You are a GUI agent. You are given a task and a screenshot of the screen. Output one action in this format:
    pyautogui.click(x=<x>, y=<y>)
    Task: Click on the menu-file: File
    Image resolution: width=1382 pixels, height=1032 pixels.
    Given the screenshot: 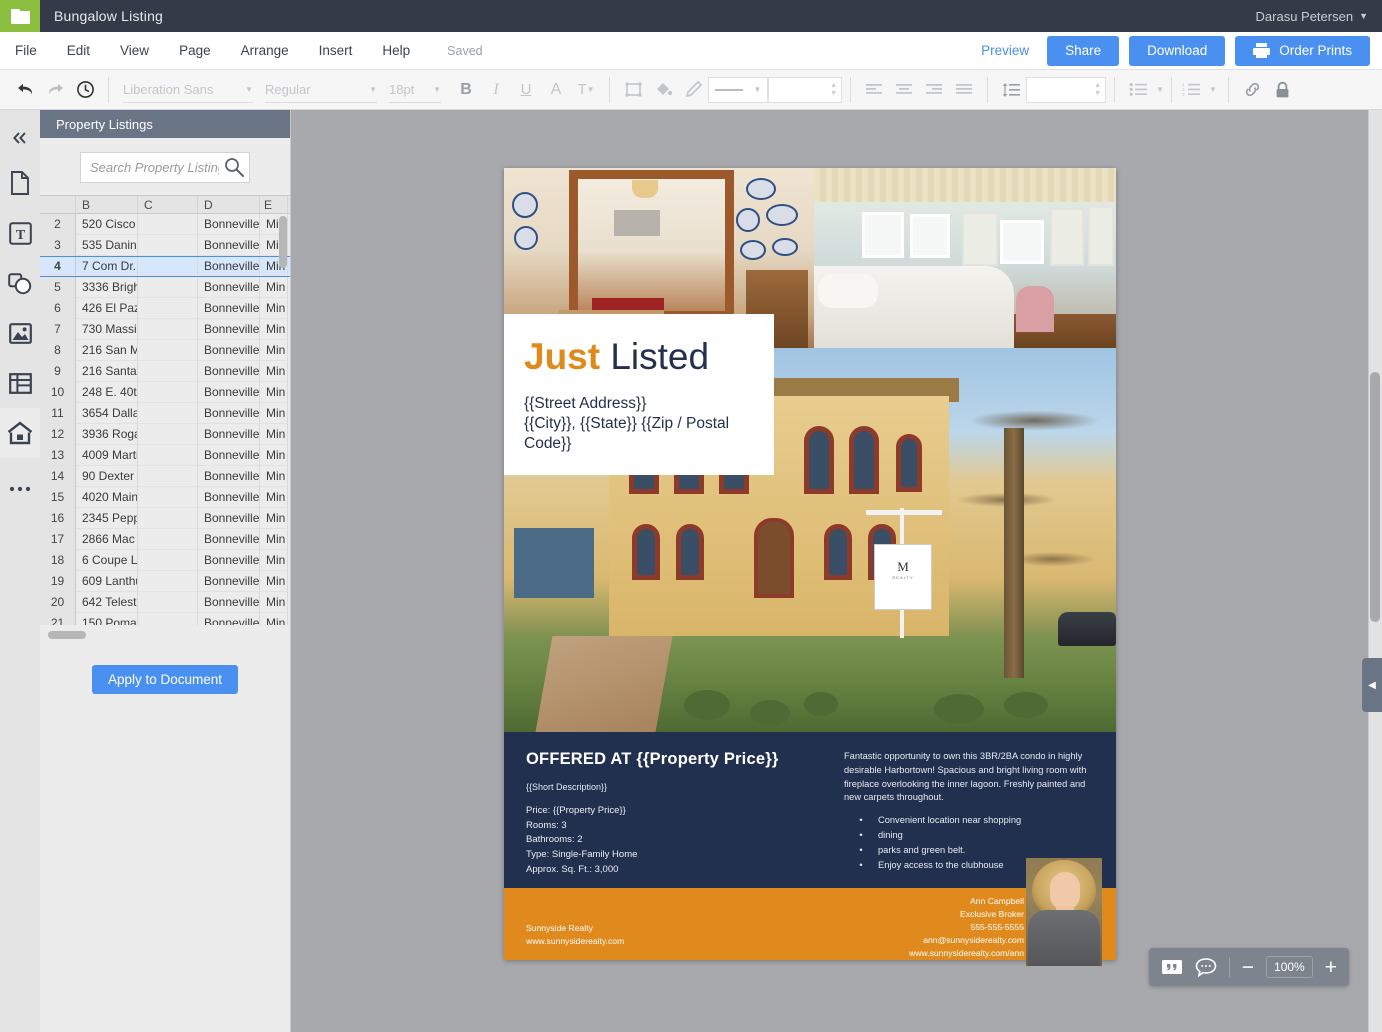 What is the action you would take?
    pyautogui.click(x=26, y=51)
    